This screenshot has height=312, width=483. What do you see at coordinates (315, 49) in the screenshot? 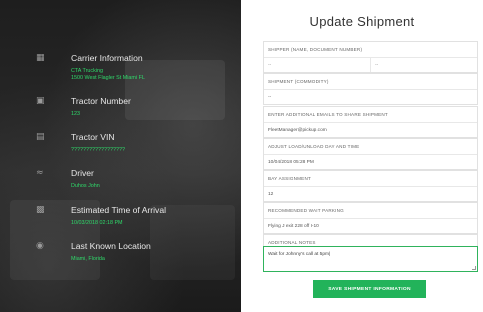
I see `shipper-label: Shipper (Name, Document Number)` at bounding box center [315, 49].